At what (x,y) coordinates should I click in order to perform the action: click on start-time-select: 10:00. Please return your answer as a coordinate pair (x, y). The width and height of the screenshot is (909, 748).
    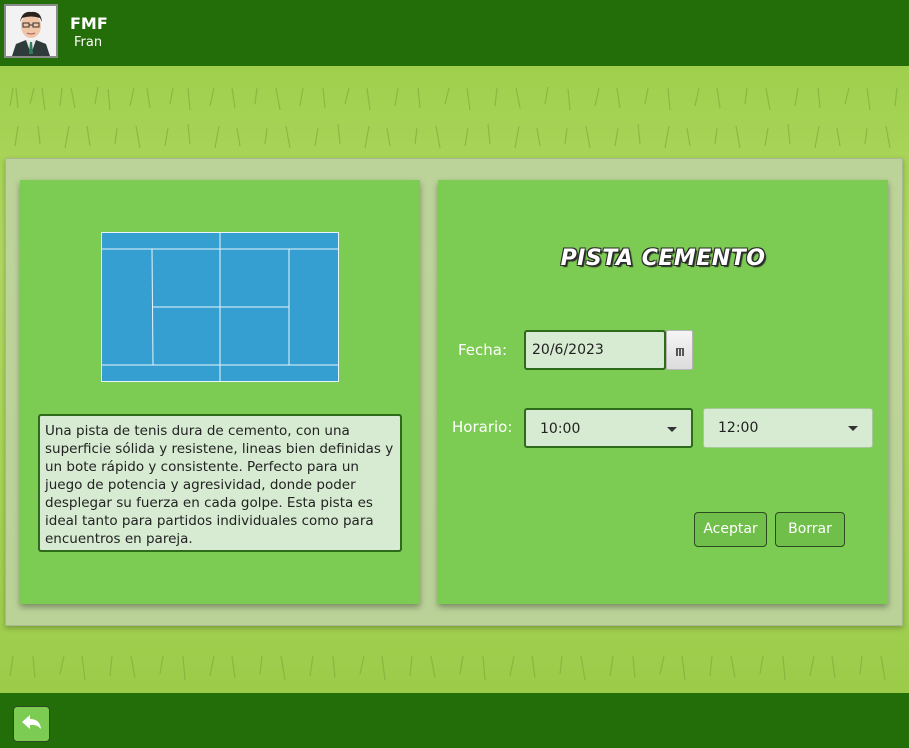
    Looking at the image, I should click on (608, 428).